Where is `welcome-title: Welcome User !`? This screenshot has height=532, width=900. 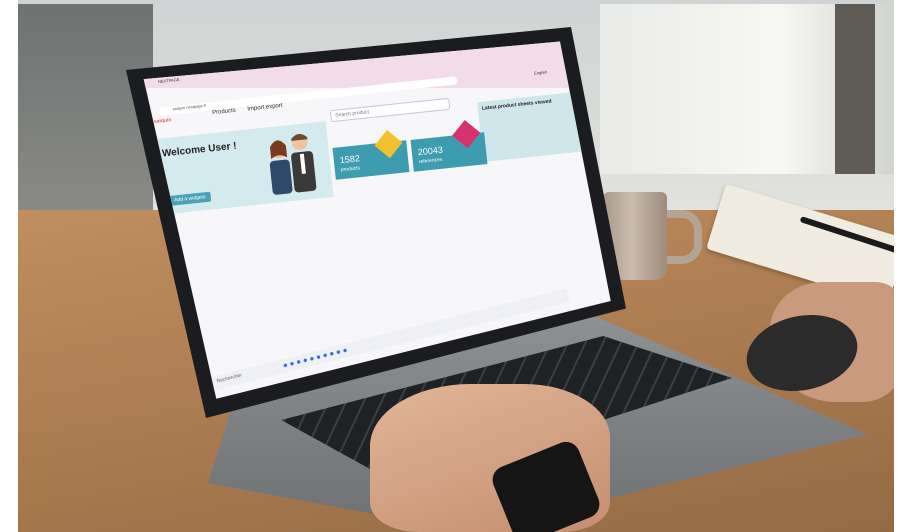
welcome-title: Welcome User ! is located at coordinates (199, 150).